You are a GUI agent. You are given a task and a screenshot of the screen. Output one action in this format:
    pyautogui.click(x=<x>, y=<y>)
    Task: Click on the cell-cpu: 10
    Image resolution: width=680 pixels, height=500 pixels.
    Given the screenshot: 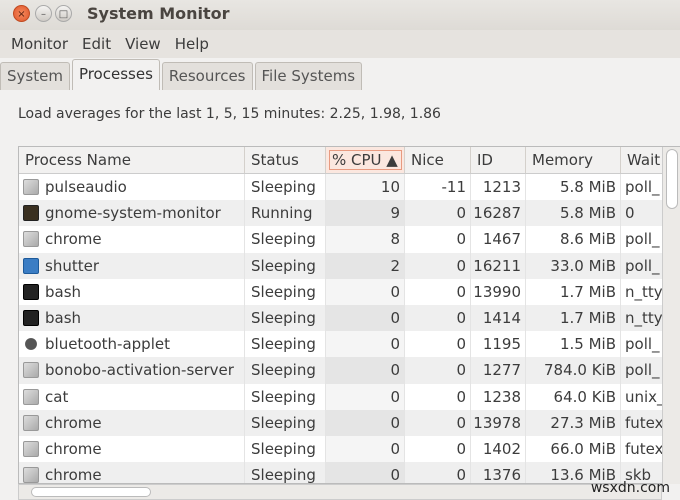 What is the action you would take?
    pyautogui.click(x=365, y=187)
    